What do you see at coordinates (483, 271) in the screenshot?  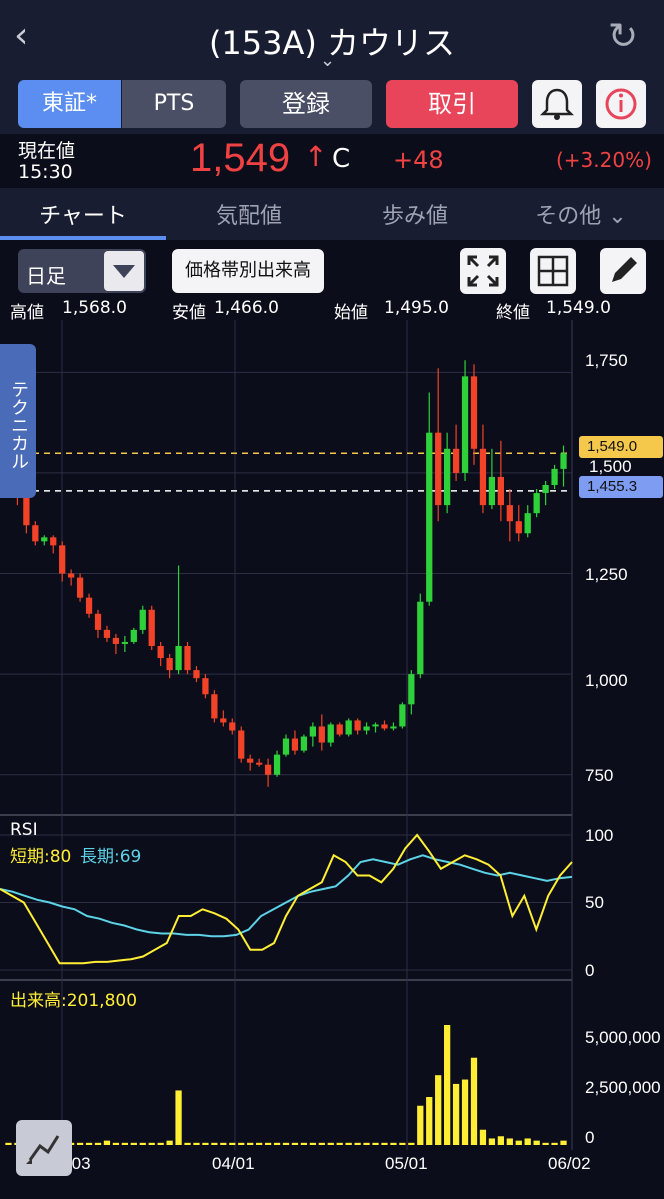 I see `expand-icon` at bounding box center [483, 271].